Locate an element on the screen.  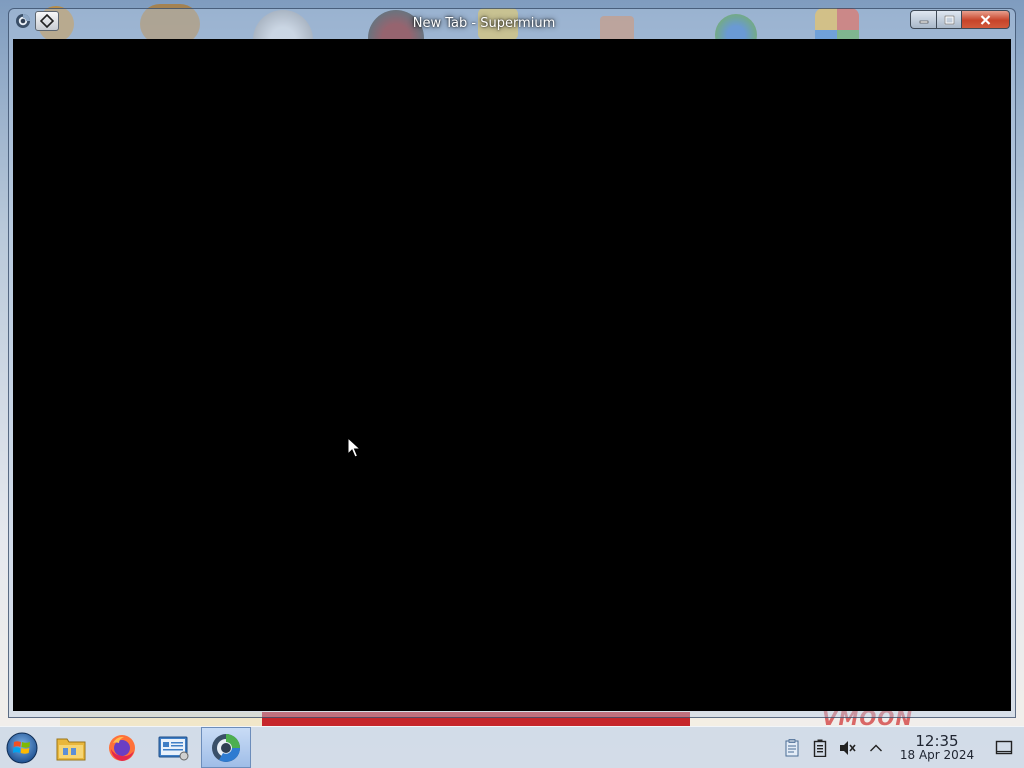
clock-time: 12:35 is located at coordinates (937, 740).